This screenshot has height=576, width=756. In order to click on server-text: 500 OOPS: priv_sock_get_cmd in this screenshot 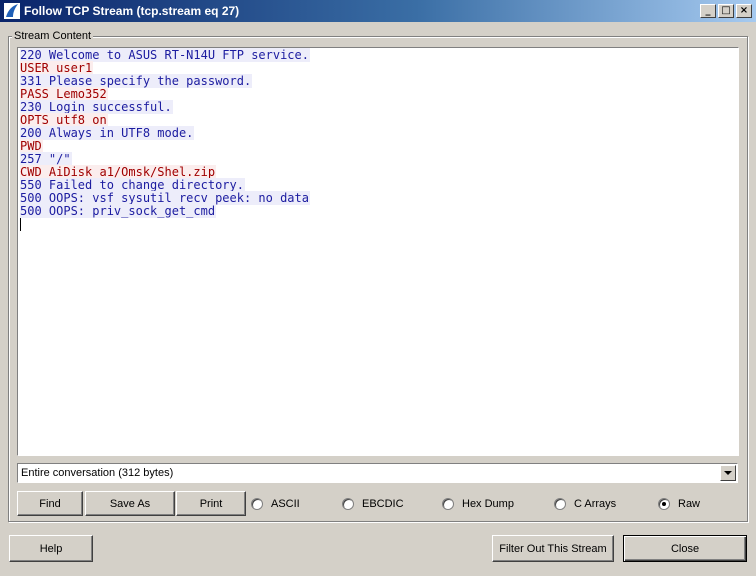, I will do `click(118, 211)`.